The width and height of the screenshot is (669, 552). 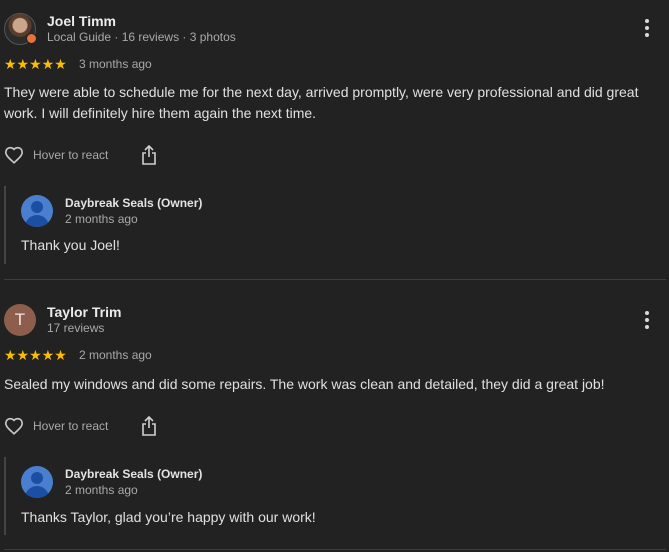 What do you see at coordinates (81, 21) in the screenshot?
I see `reviewer-name: Joel Timm` at bounding box center [81, 21].